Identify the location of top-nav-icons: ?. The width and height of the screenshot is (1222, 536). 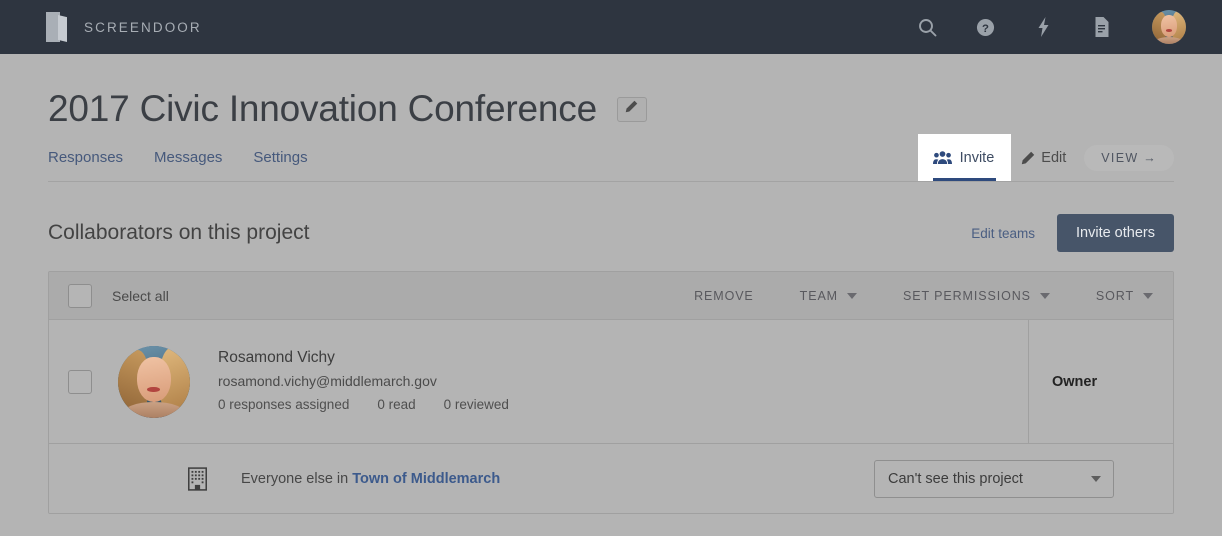
(1042, 27).